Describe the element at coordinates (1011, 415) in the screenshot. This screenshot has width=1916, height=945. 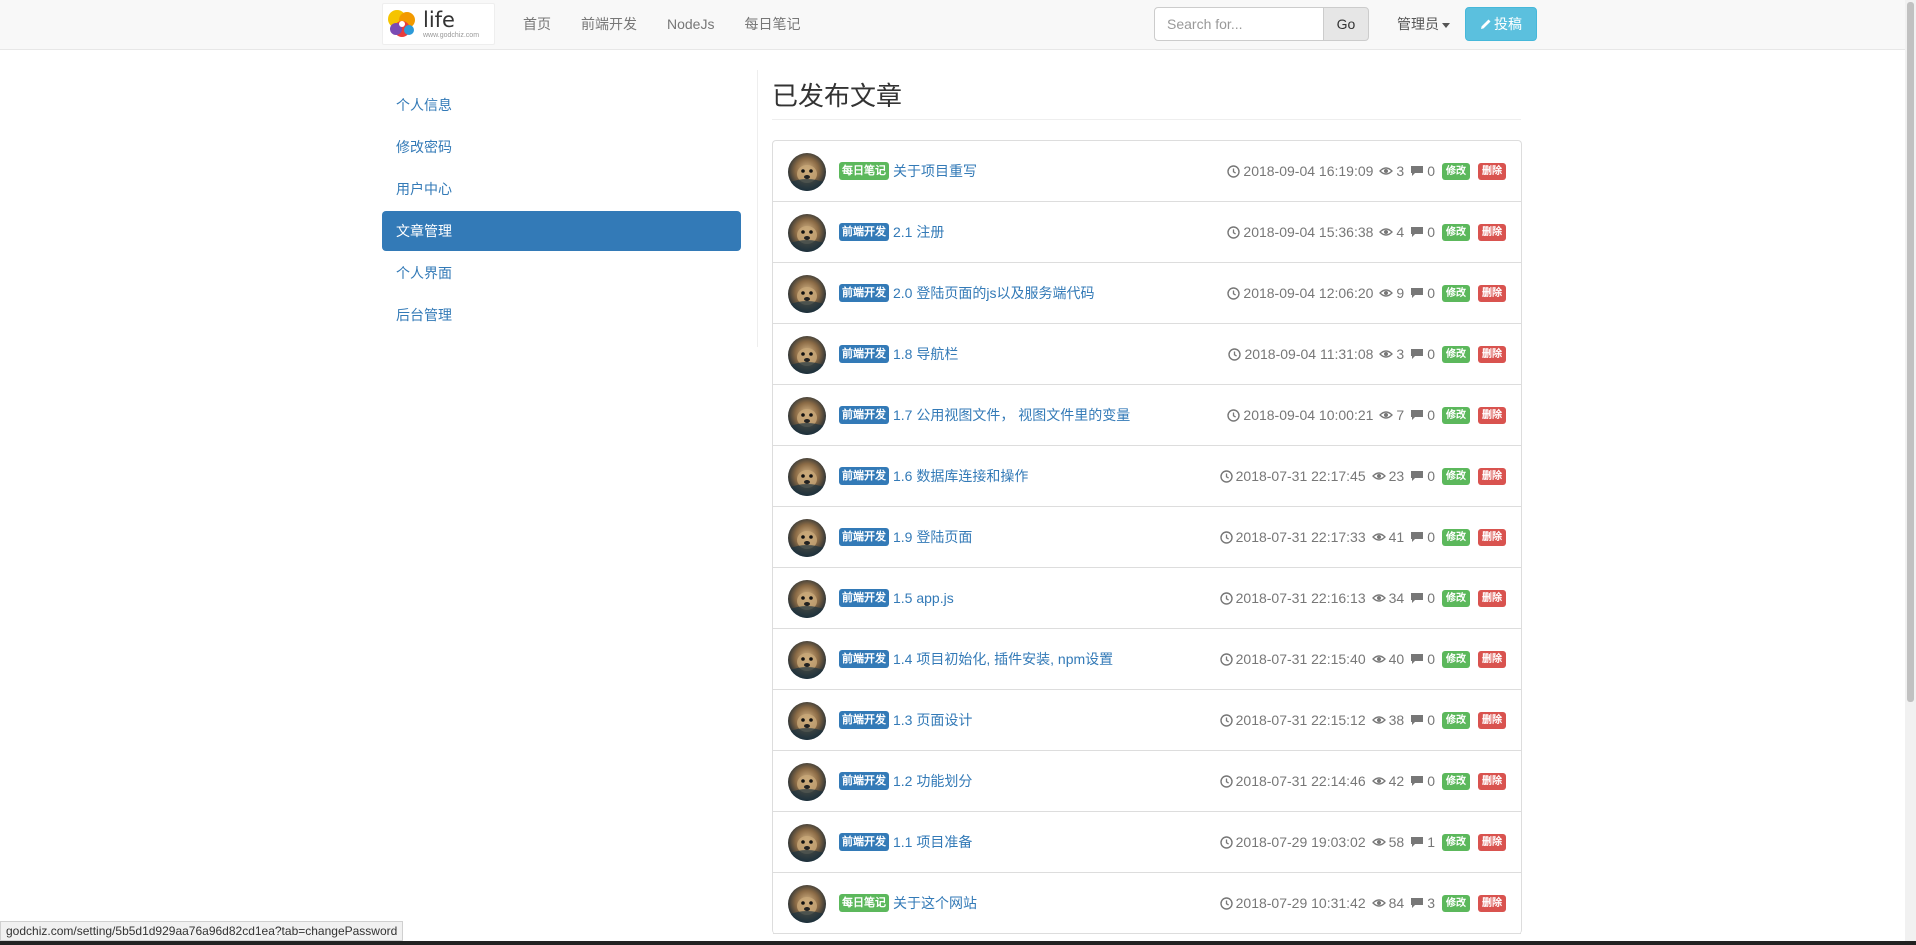
I see `post-title-link: 1.7 公用视图文件， 视图文件里的变量` at that location.